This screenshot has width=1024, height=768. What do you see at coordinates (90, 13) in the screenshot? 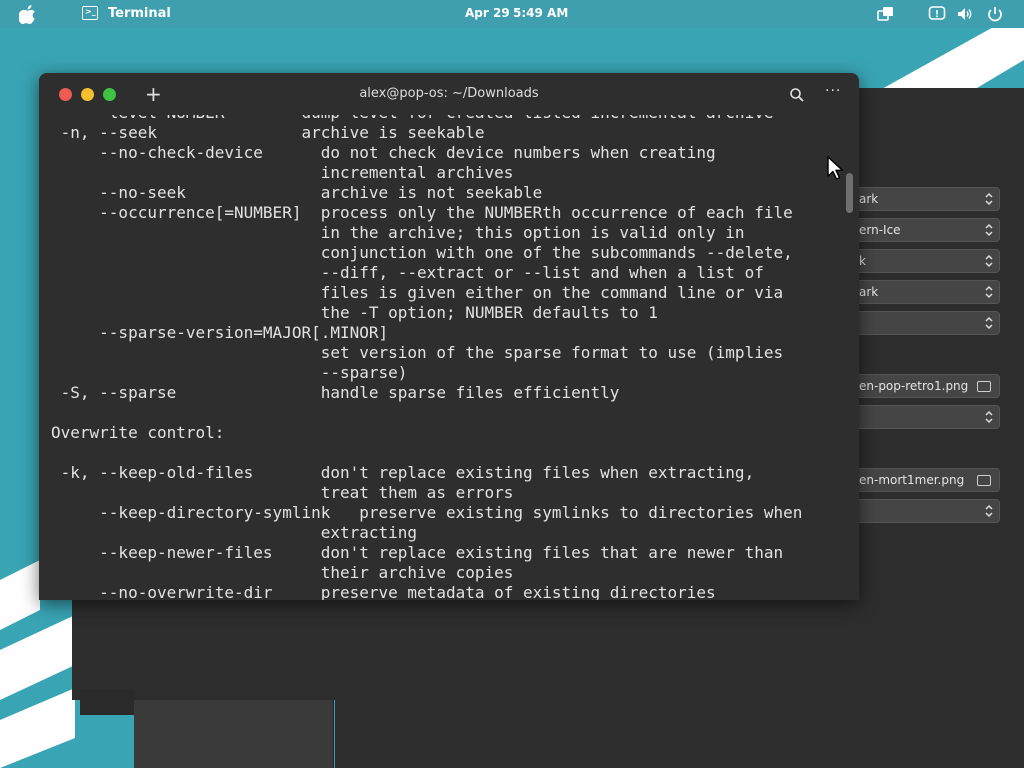
I see `terminal-app-icon: >_` at bounding box center [90, 13].